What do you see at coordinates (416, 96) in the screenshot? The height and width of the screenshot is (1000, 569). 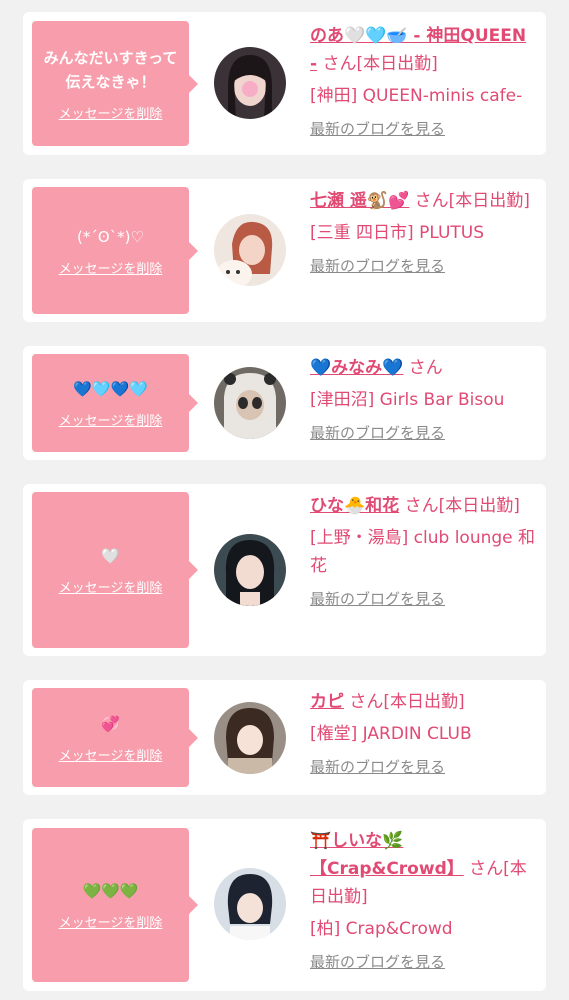 I see `shop-label: [神田] QUEEN-minis cafe-` at bounding box center [416, 96].